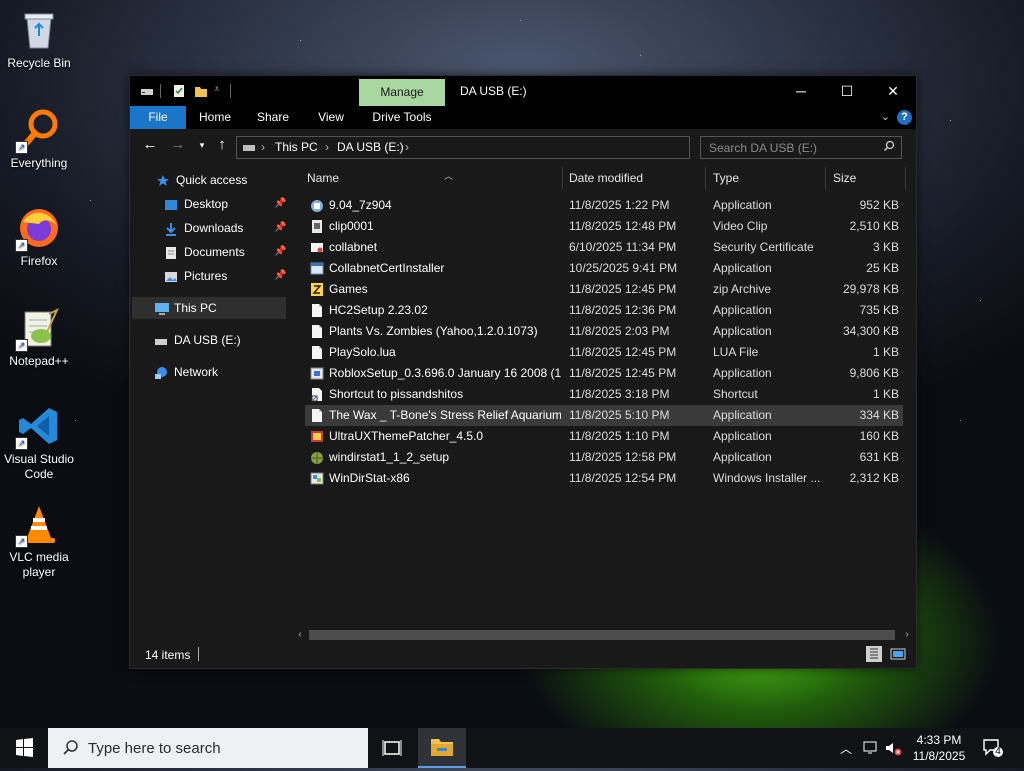  Describe the element at coordinates (619, 331) in the screenshot. I see `file-date: 11/8/2025 2:03 PM` at that location.